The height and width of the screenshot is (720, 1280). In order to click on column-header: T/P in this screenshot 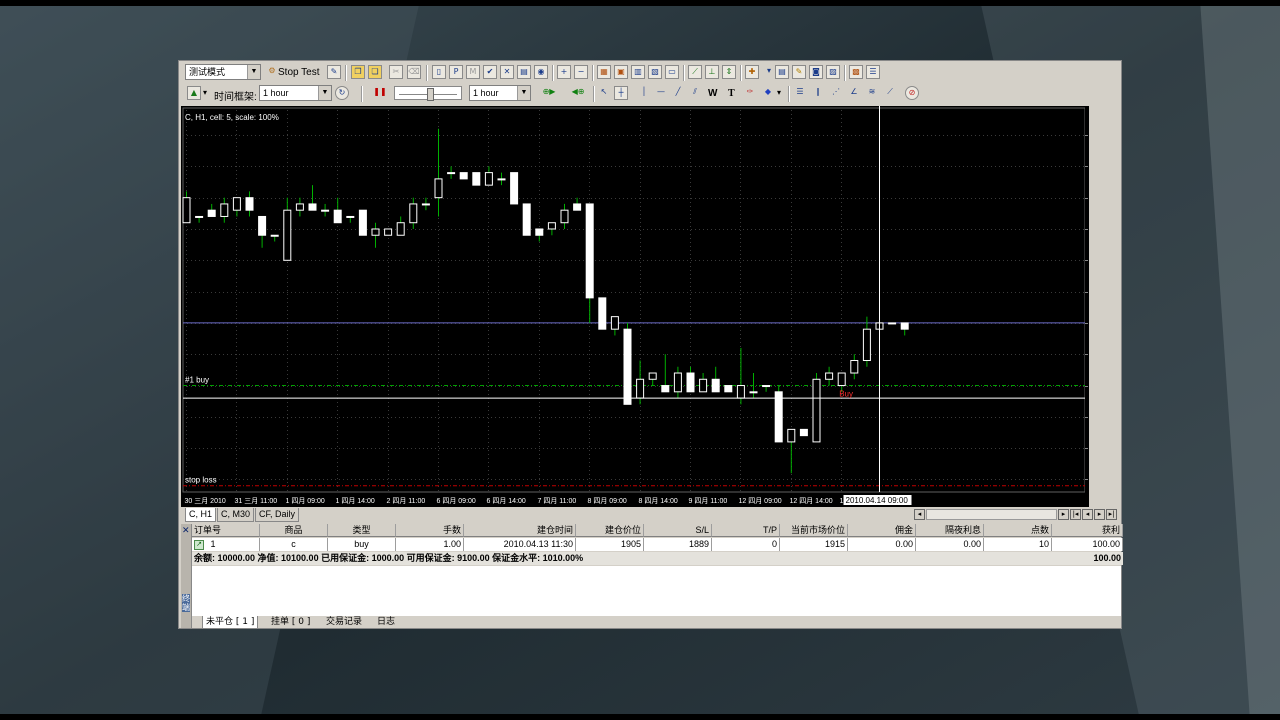, I will do `click(746, 530)`.